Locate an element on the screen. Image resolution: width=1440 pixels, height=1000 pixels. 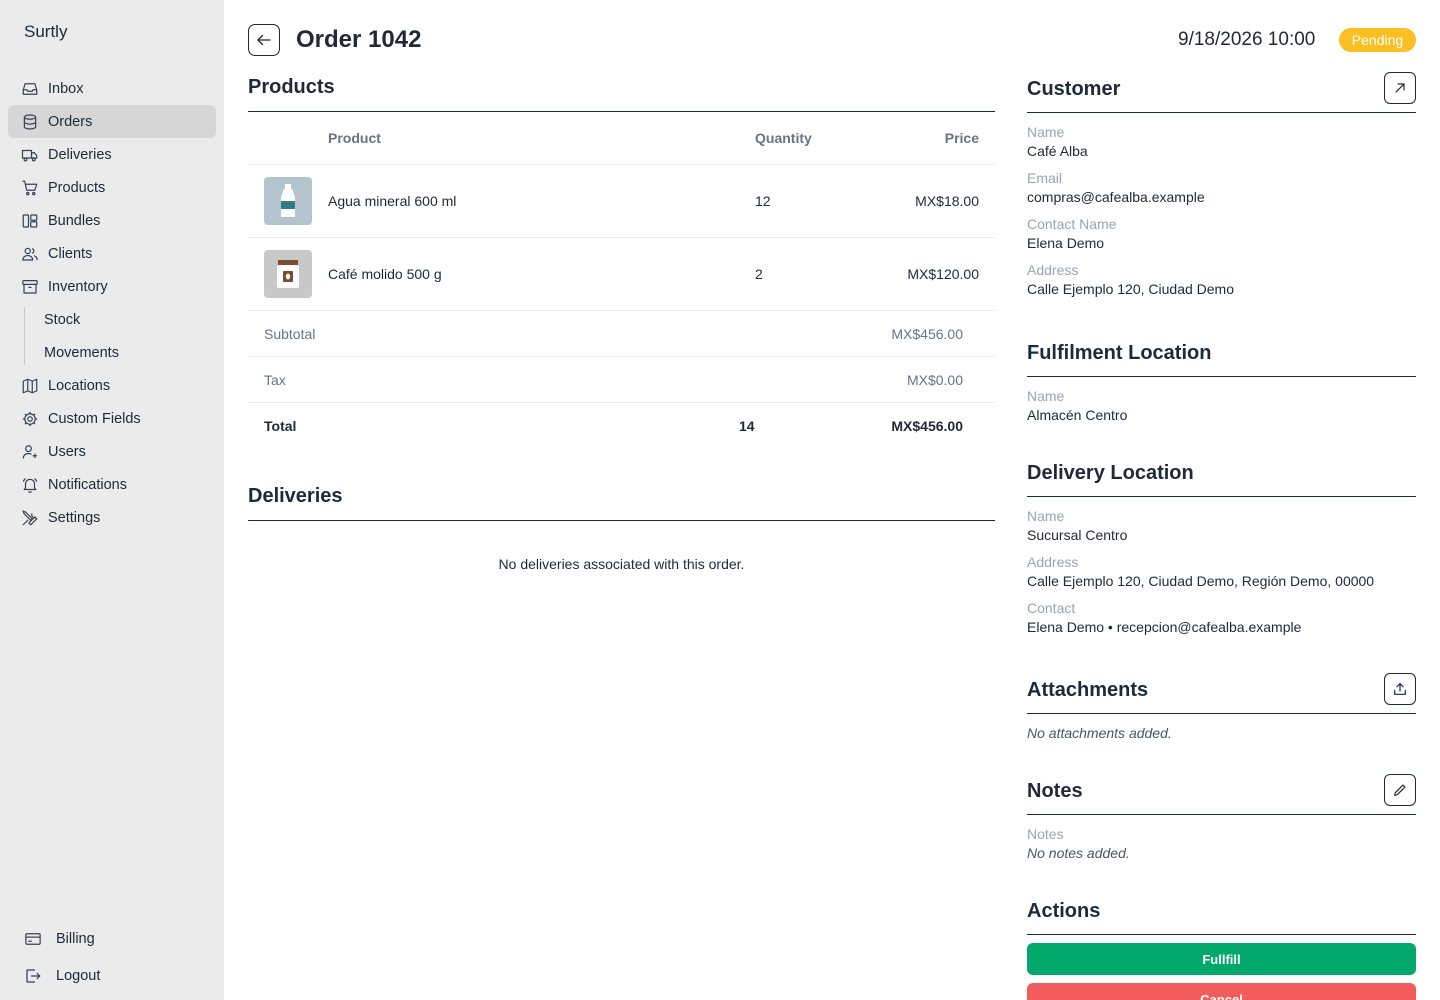
notes-section: Notes Notes No notes added. is located at coordinates (1221, 817).